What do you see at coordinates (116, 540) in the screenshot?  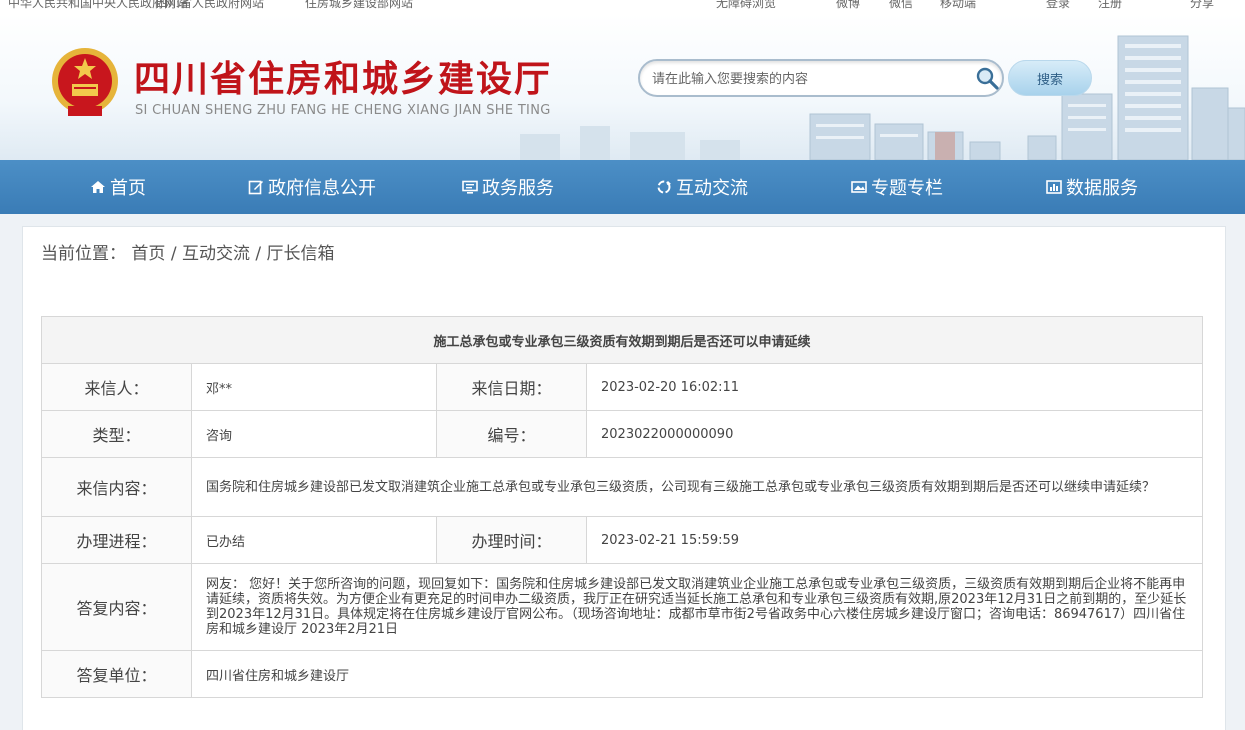 I see `progress-label: 办理进程：` at bounding box center [116, 540].